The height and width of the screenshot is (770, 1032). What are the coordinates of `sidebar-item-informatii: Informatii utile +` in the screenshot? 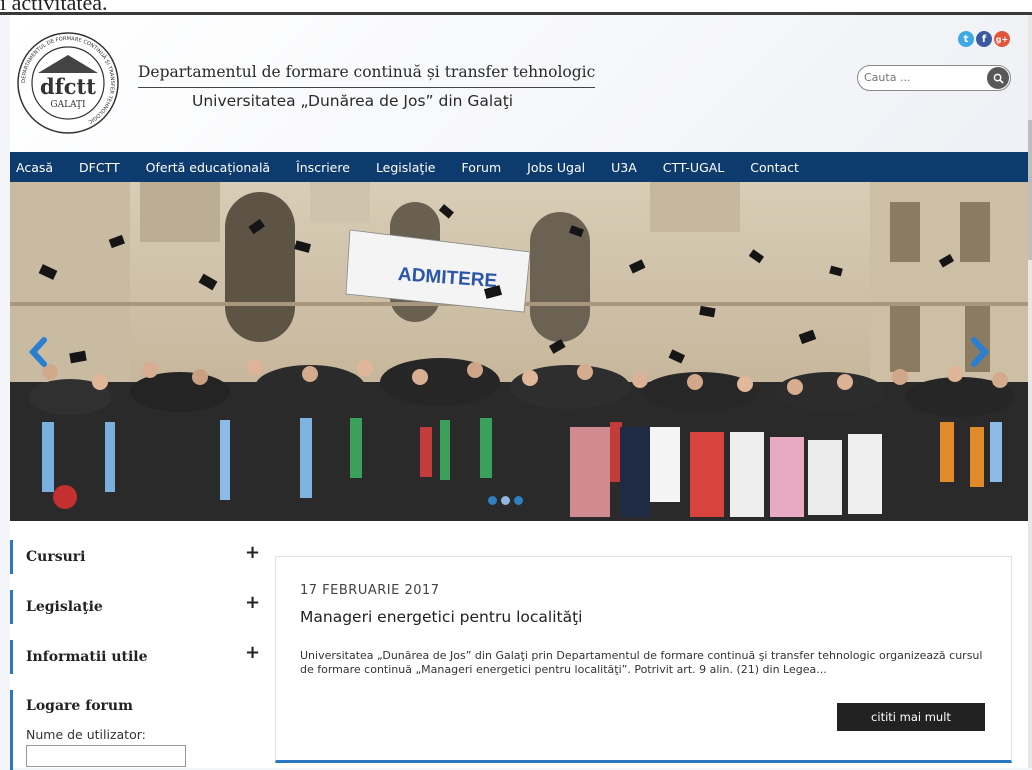 It's located at (135, 657).